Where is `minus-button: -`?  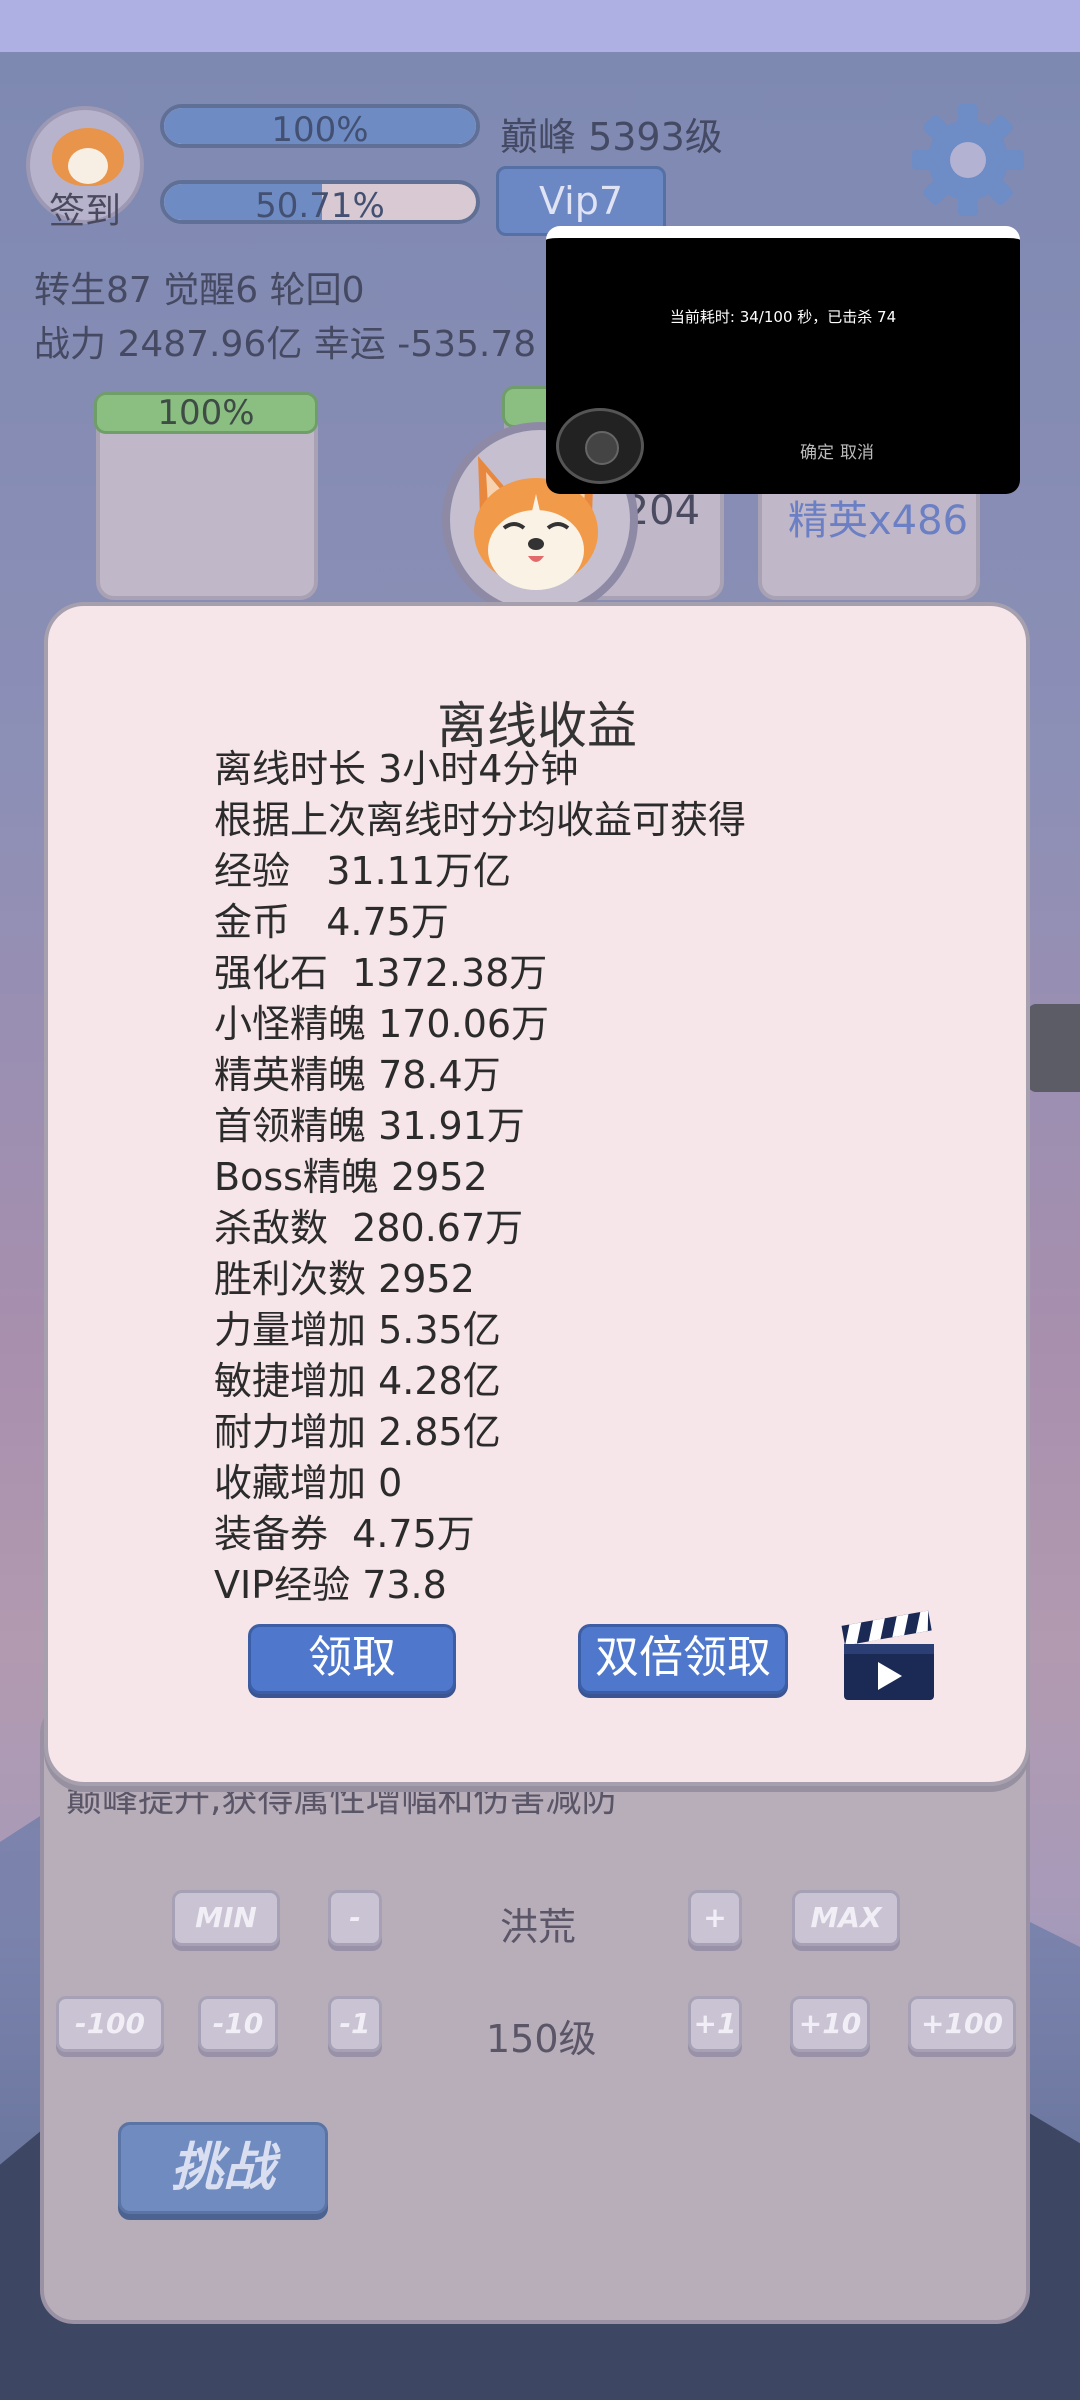
minus-button: - is located at coordinates (355, 1918).